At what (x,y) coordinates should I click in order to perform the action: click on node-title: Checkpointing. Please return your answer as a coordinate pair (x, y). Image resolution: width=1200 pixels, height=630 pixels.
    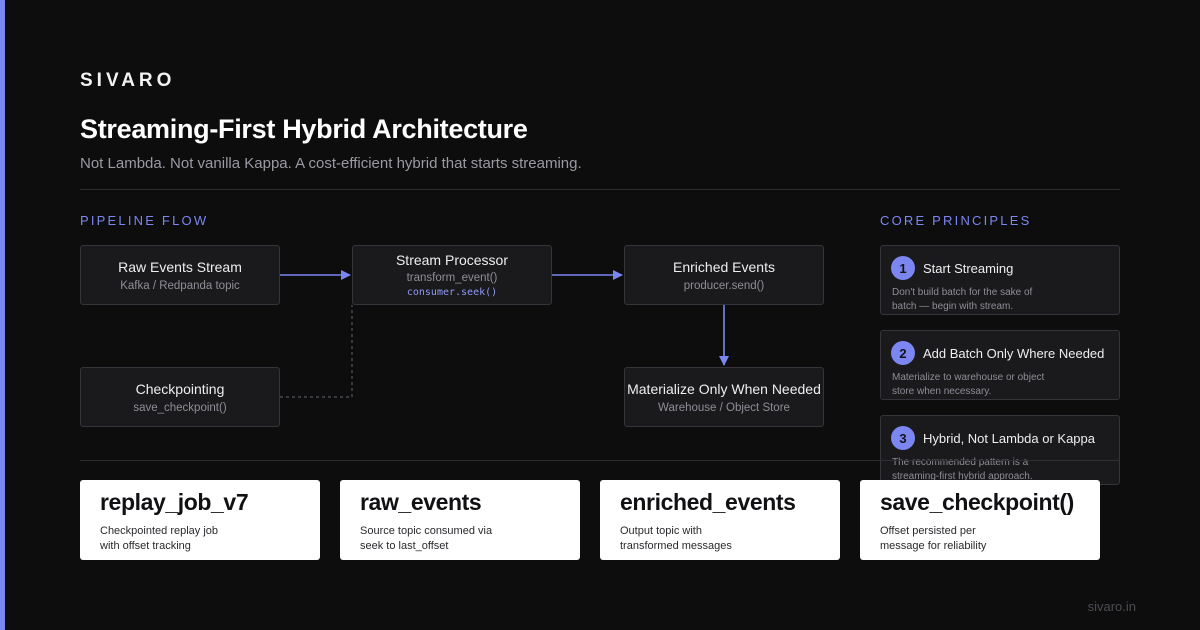
    Looking at the image, I should click on (180, 388).